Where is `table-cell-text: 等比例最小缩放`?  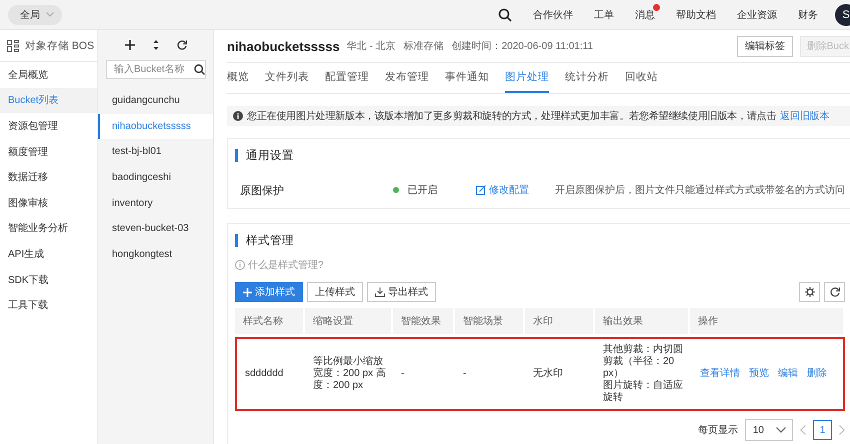 table-cell-text: 等比例最小缩放 is located at coordinates (348, 362).